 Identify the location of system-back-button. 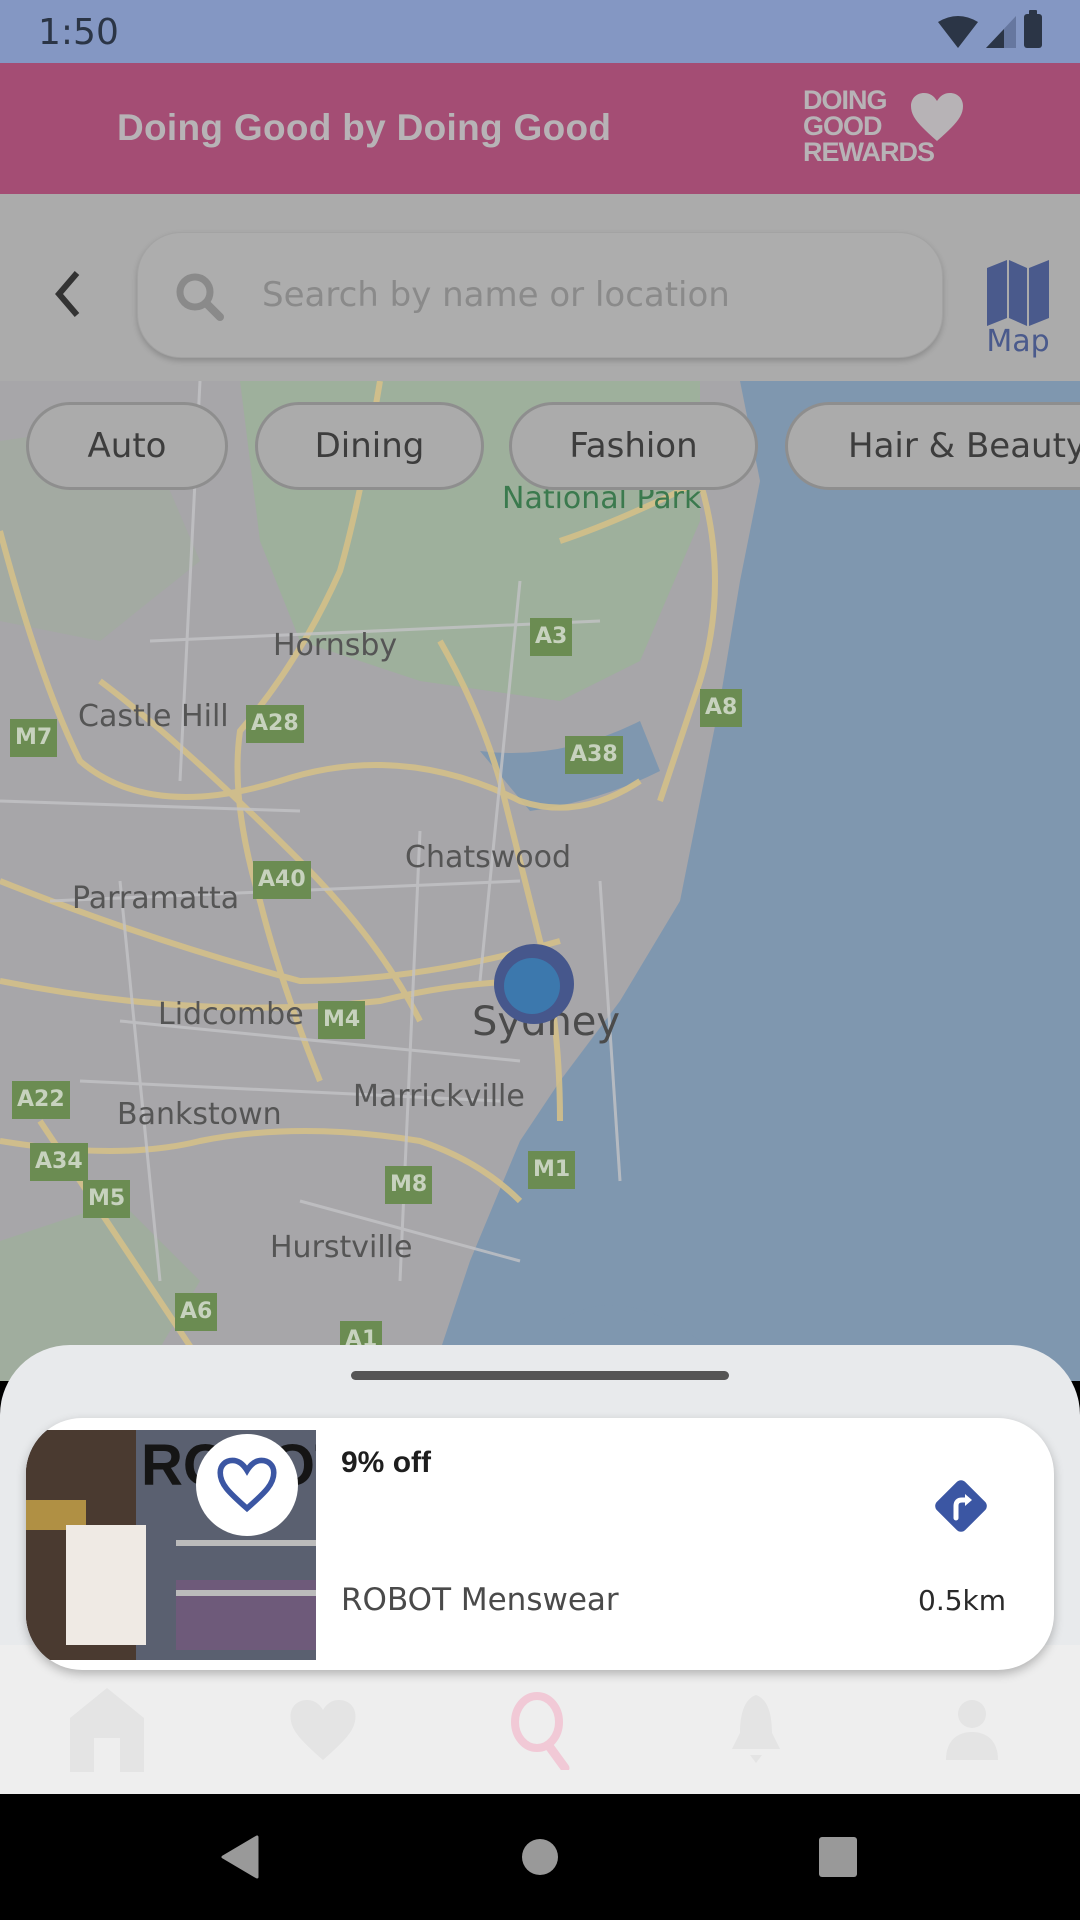
(240, 1857).